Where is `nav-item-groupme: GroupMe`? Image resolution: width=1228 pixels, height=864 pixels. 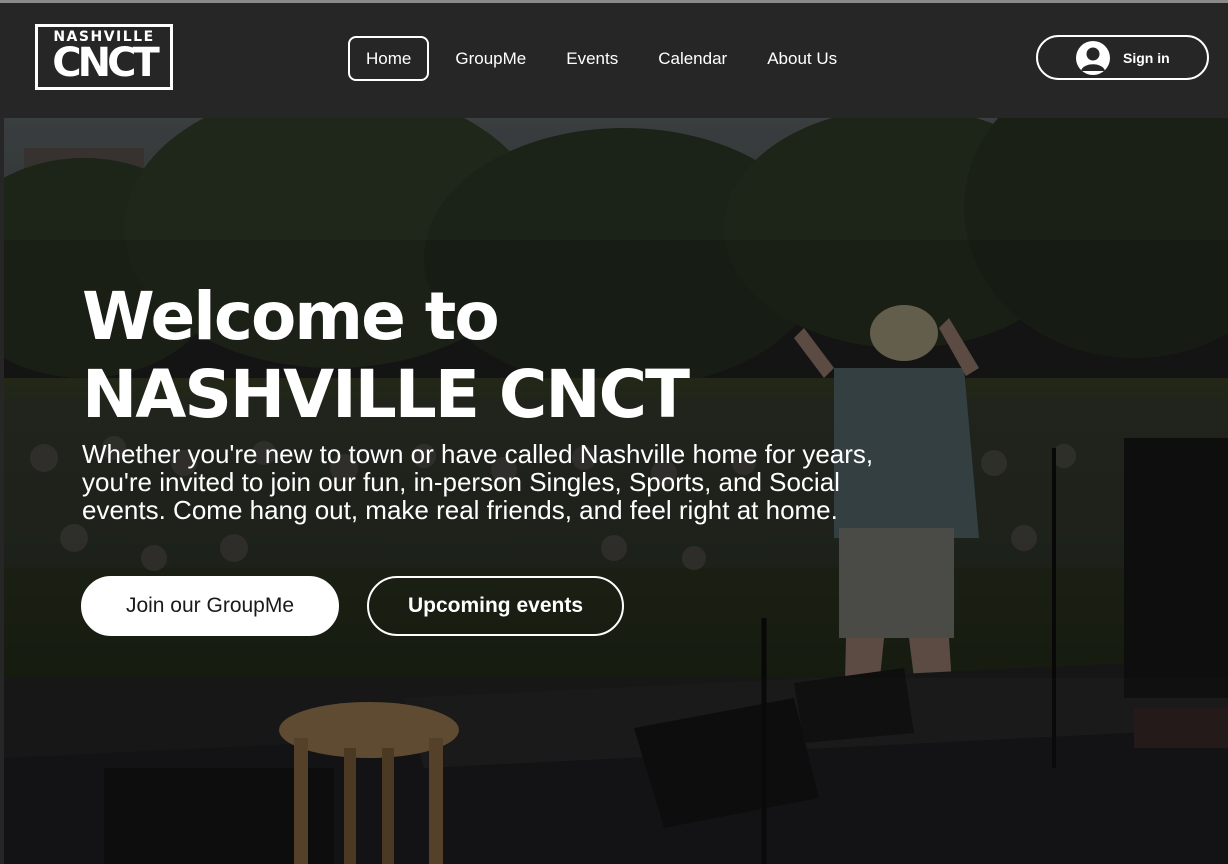 nav-item-groupme: GroupMe is located at coordinates (490, 58).